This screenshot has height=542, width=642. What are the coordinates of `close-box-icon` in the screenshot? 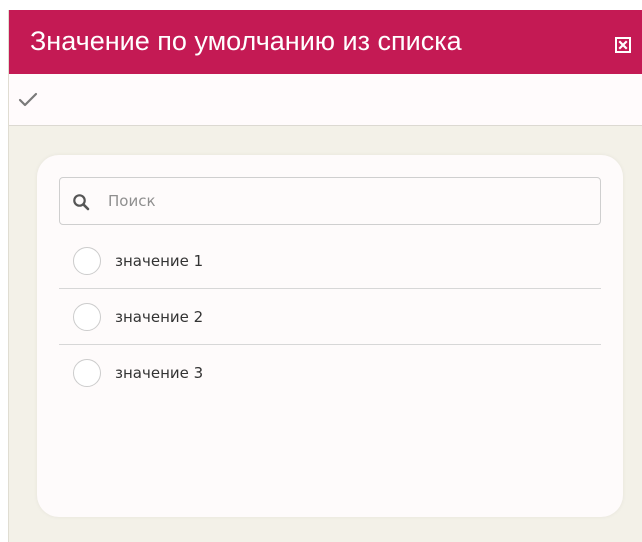 It's located at (623, 45).